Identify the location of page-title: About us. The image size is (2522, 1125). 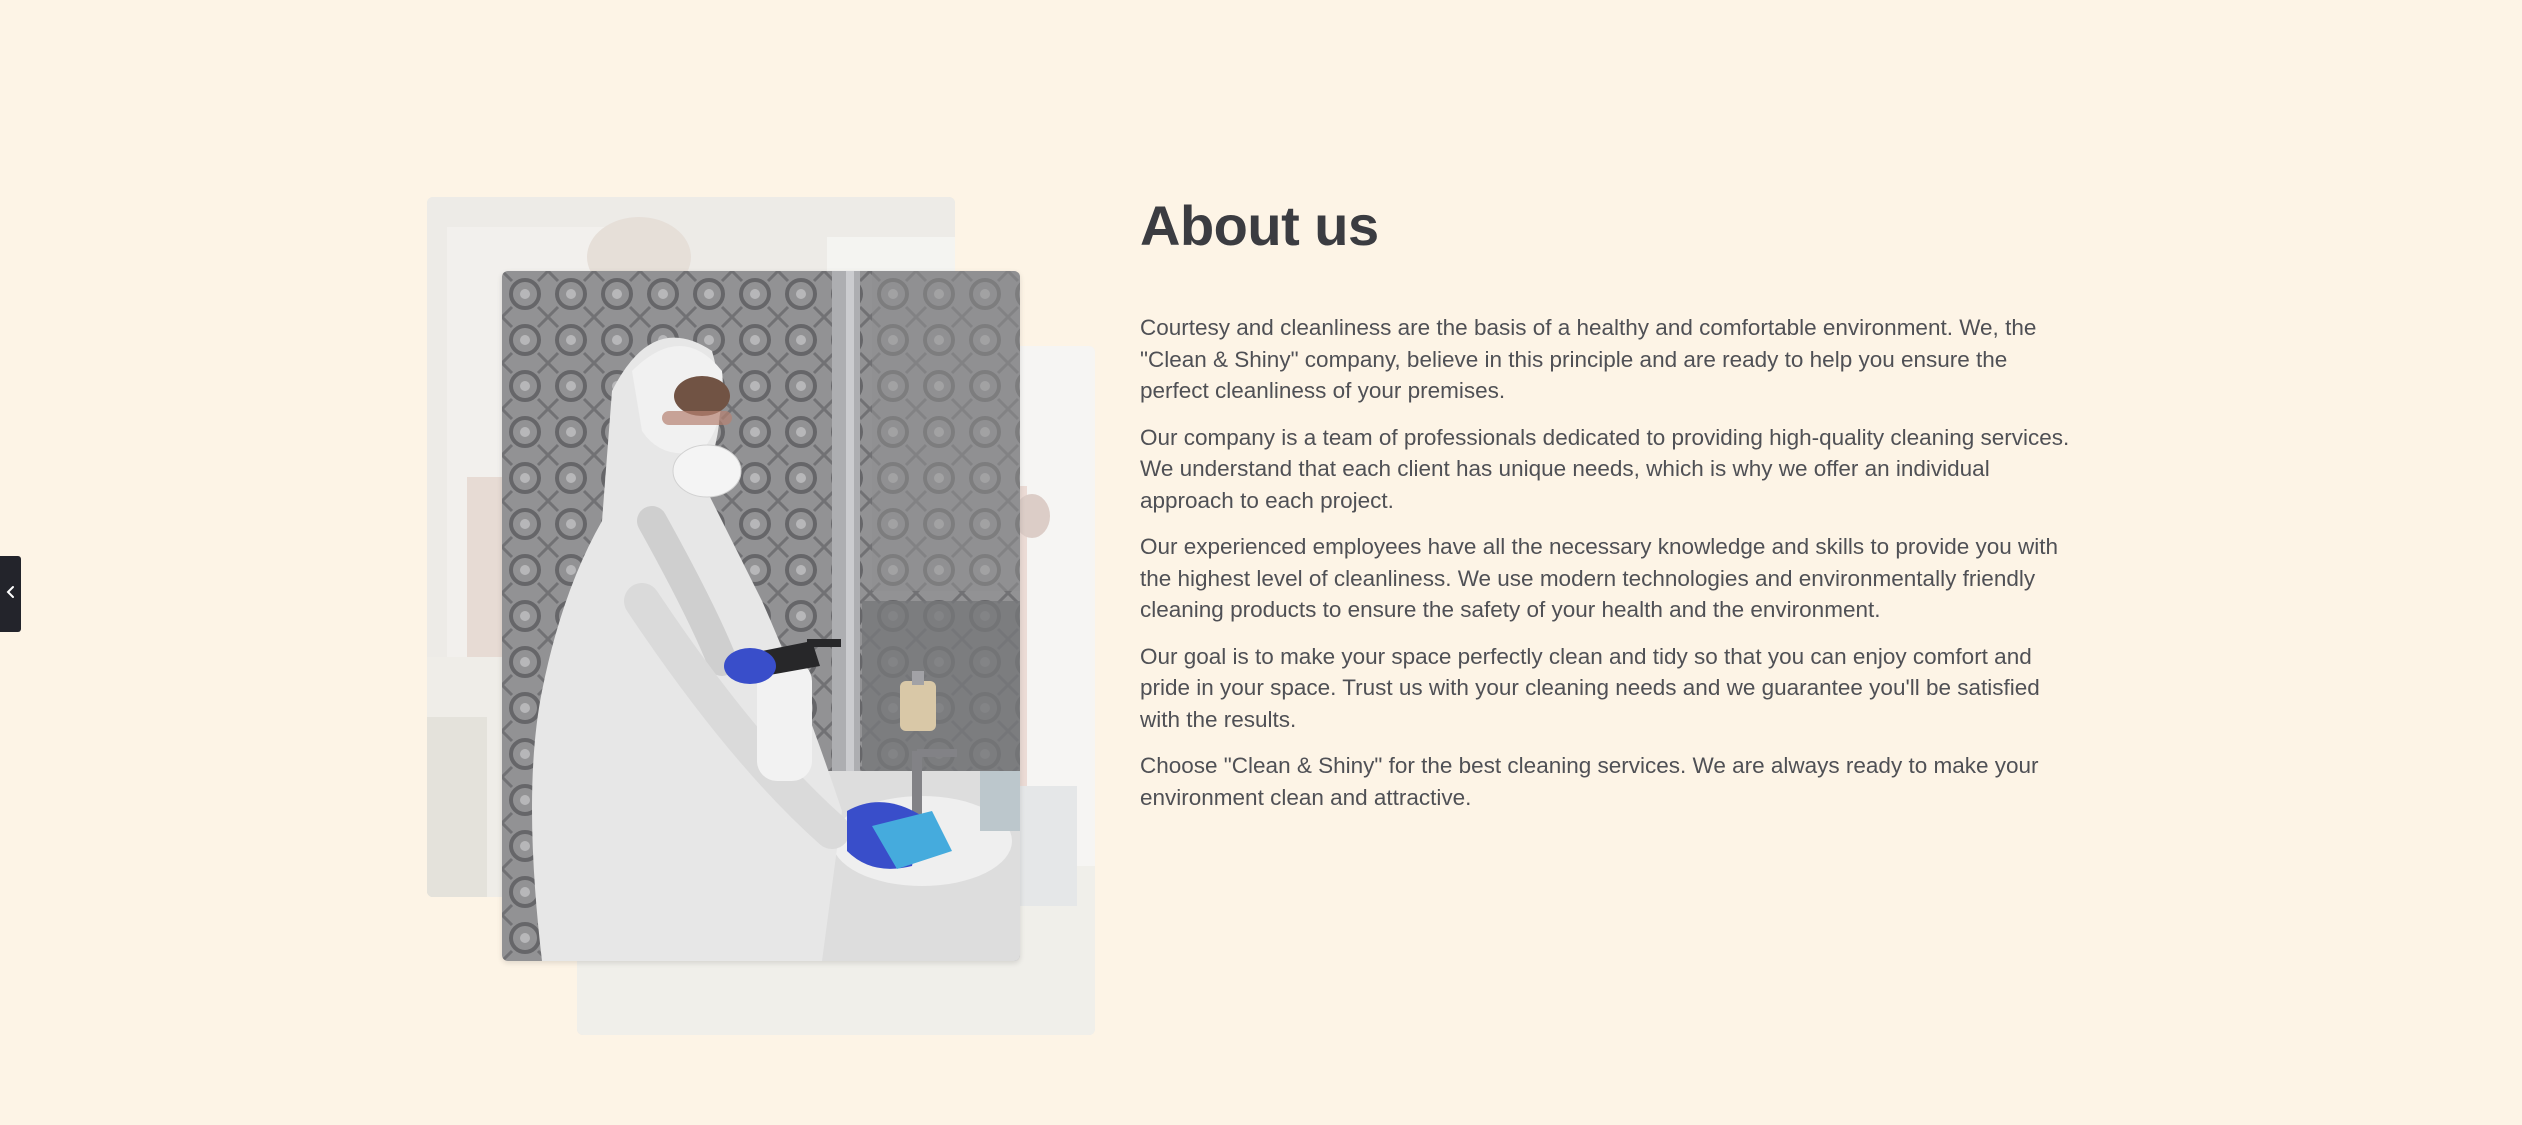
(1259, 225).